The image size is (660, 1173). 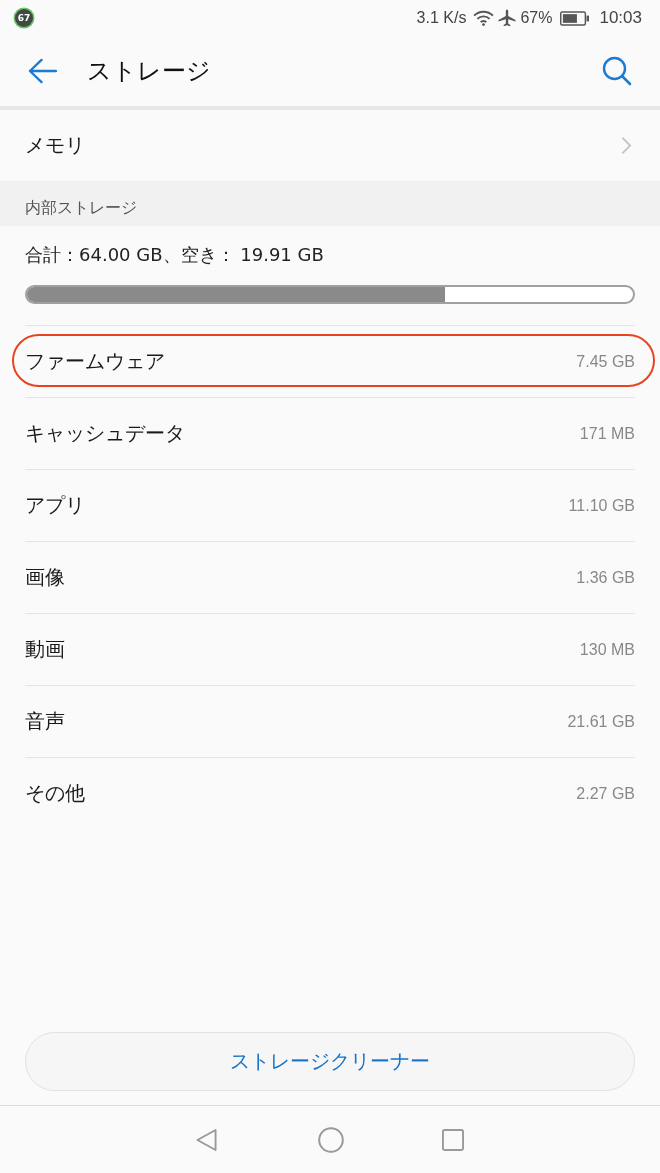 I want to click on airplane-icon, so click(x=507, y=18).